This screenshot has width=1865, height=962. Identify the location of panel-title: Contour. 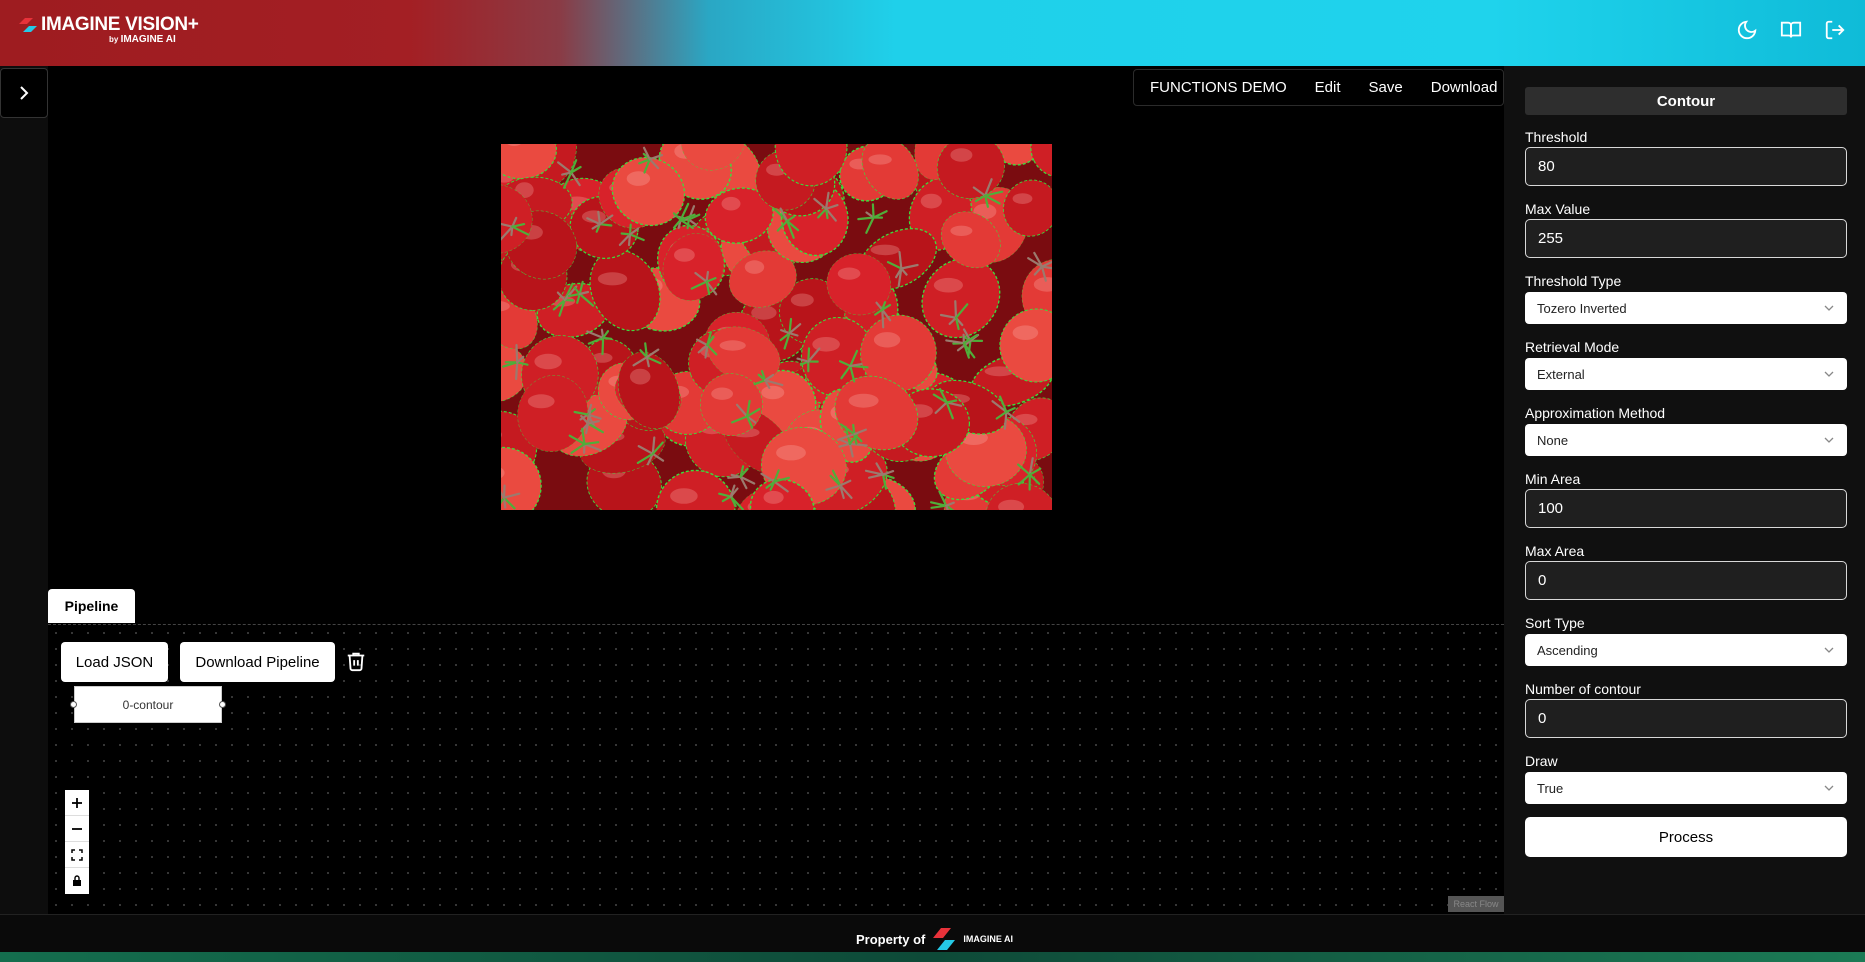
(1686, 101).